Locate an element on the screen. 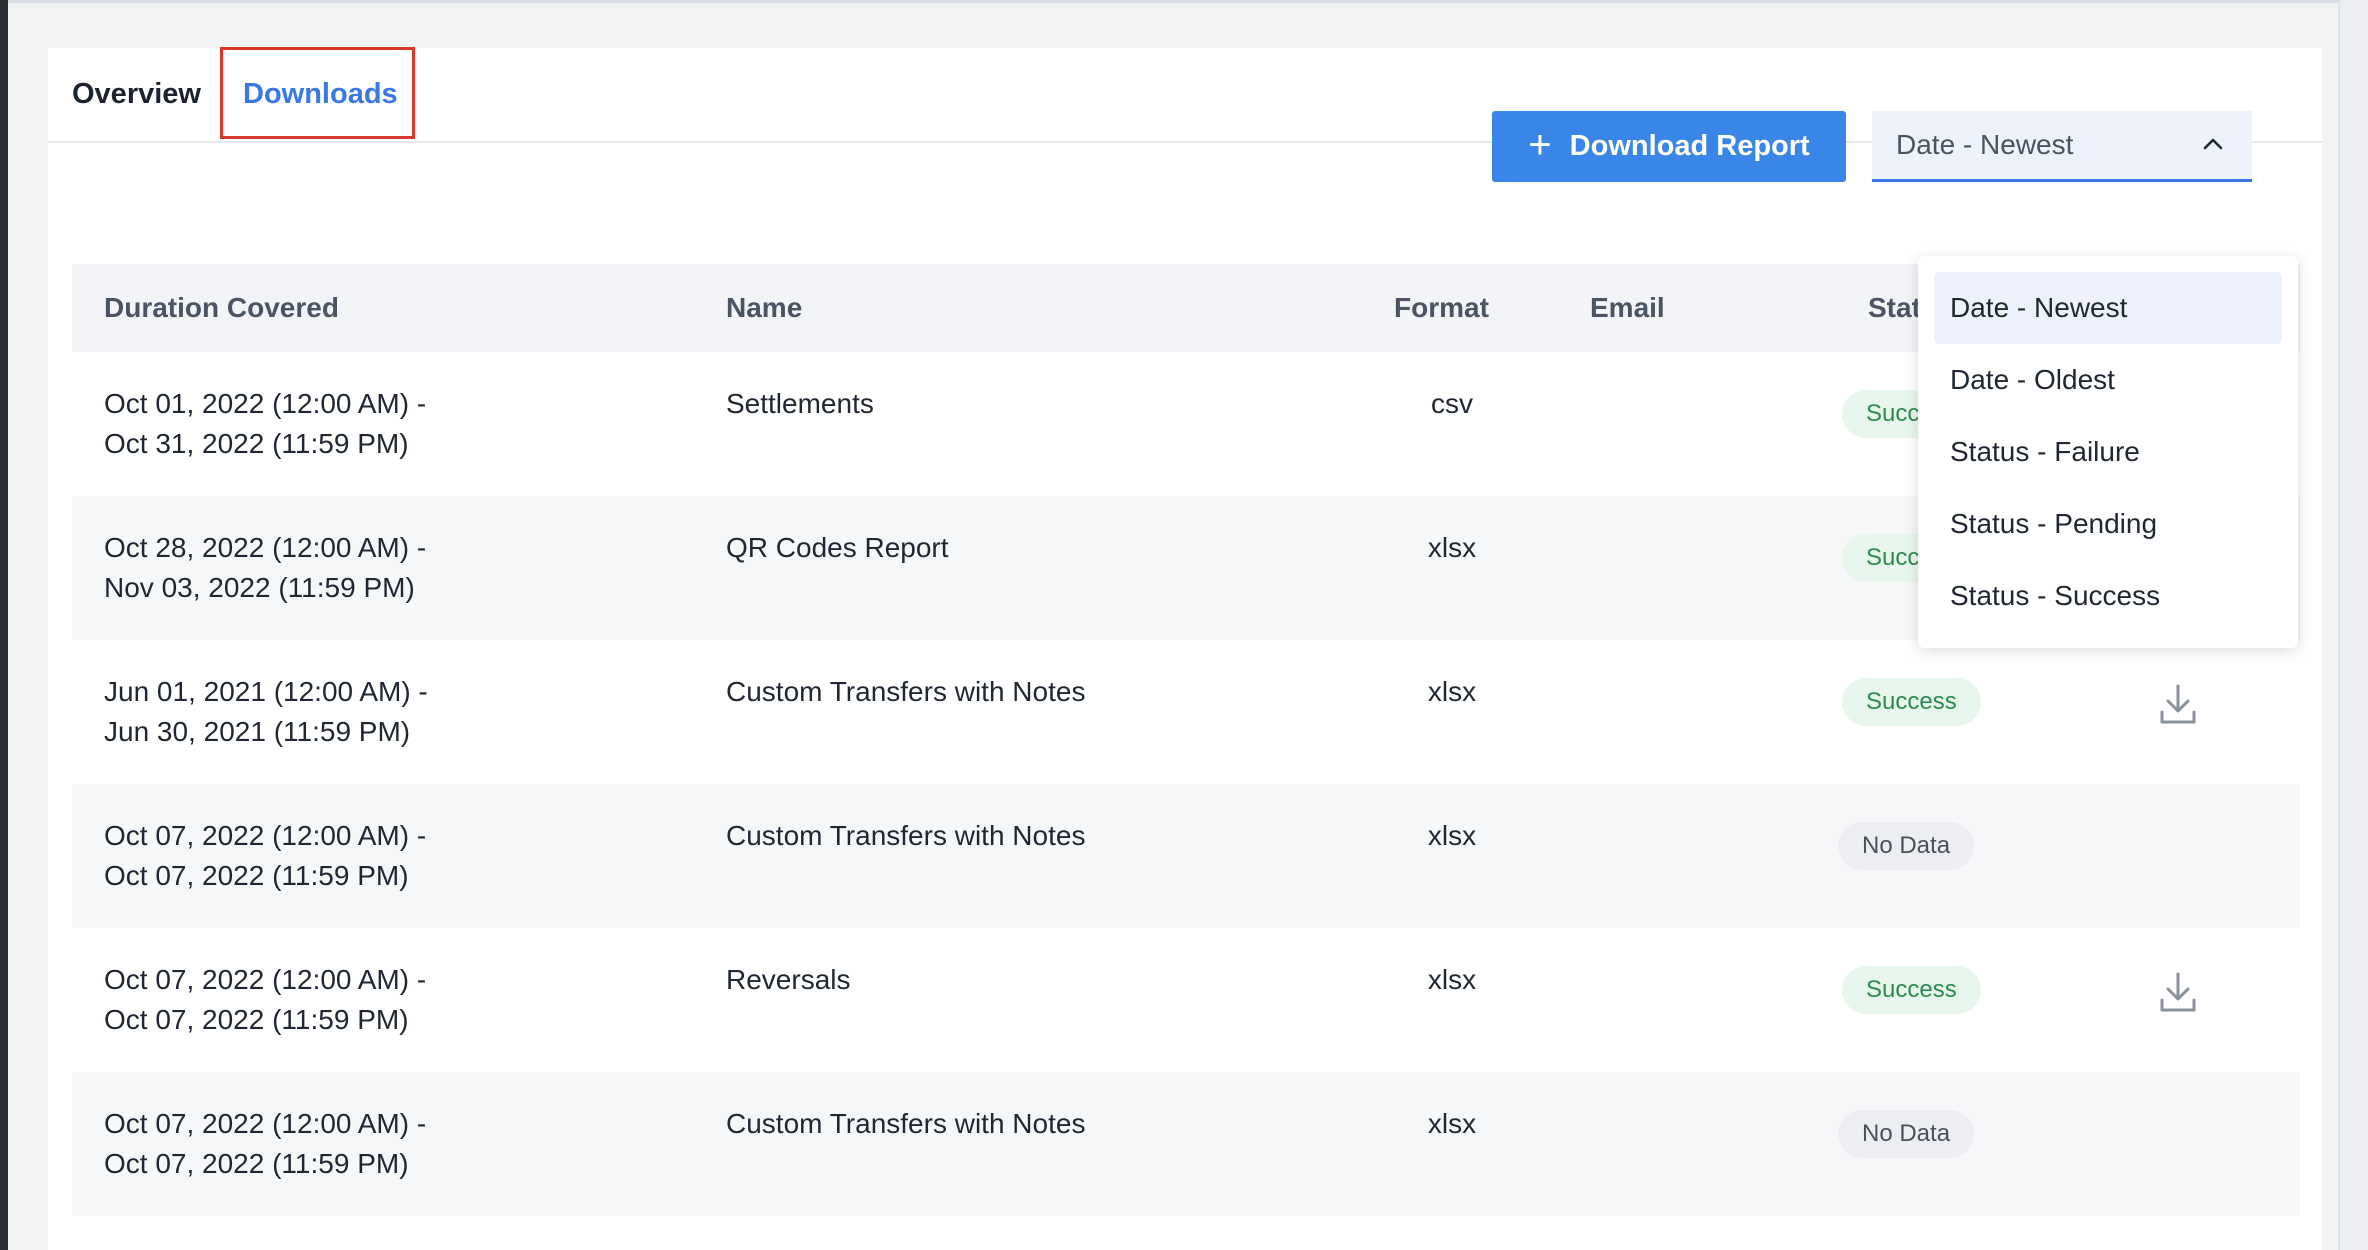 The height and width of the screenshot is (1250, 2368). name-cell: Settlements is located at coordinates (800, 403).